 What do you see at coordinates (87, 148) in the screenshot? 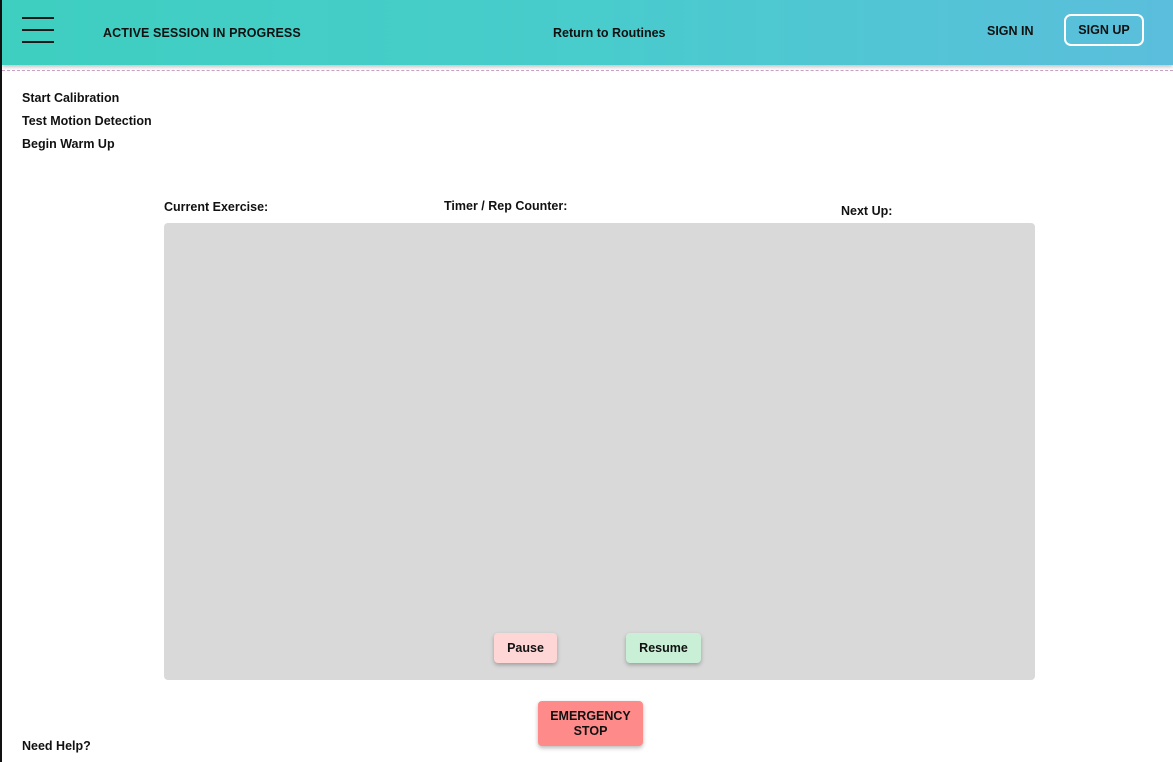
I see `side-menu-item-begin-warm-up: Begin Warm Up` at bounding box center [87, 148].